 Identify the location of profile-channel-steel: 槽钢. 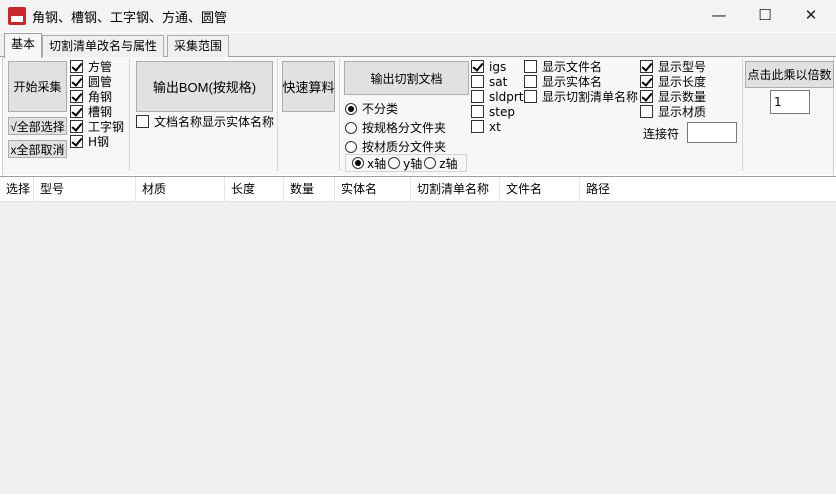
(97, 111).